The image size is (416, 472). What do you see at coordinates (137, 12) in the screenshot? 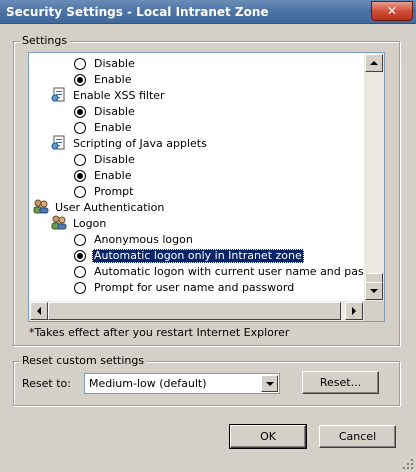
I see `window-title: Security Settings - Local Intranet Zone` at bounding box center [137, 12].